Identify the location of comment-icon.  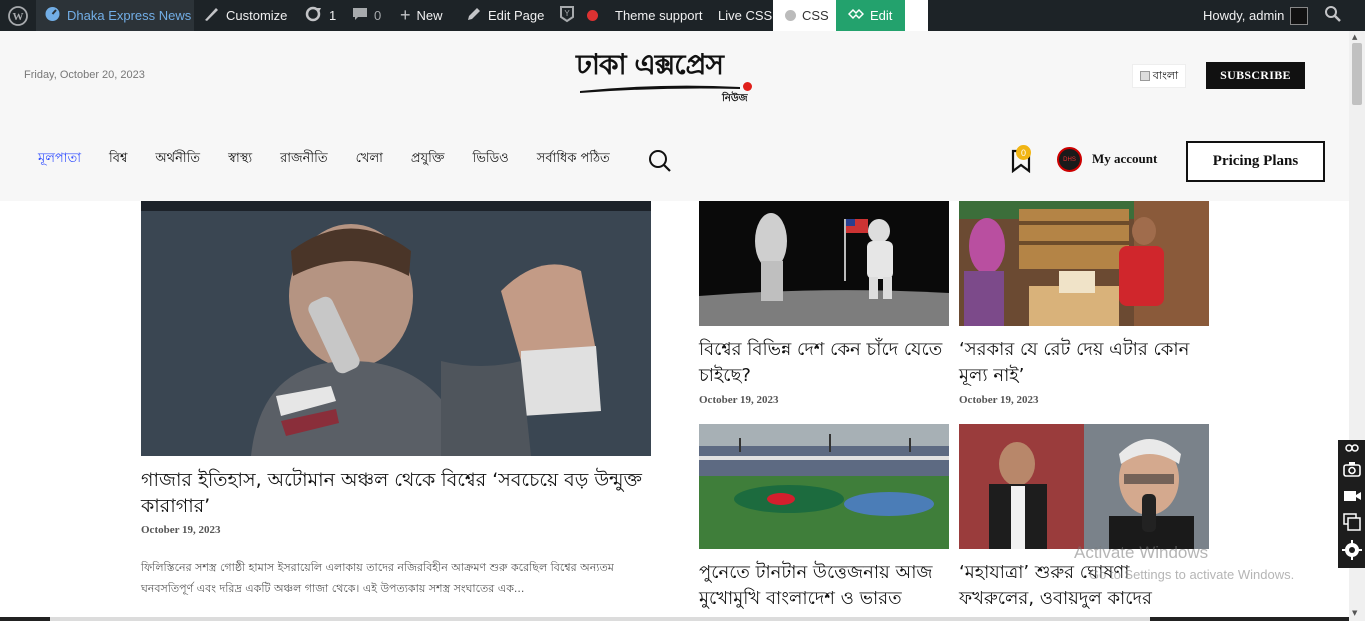
(360, 15).